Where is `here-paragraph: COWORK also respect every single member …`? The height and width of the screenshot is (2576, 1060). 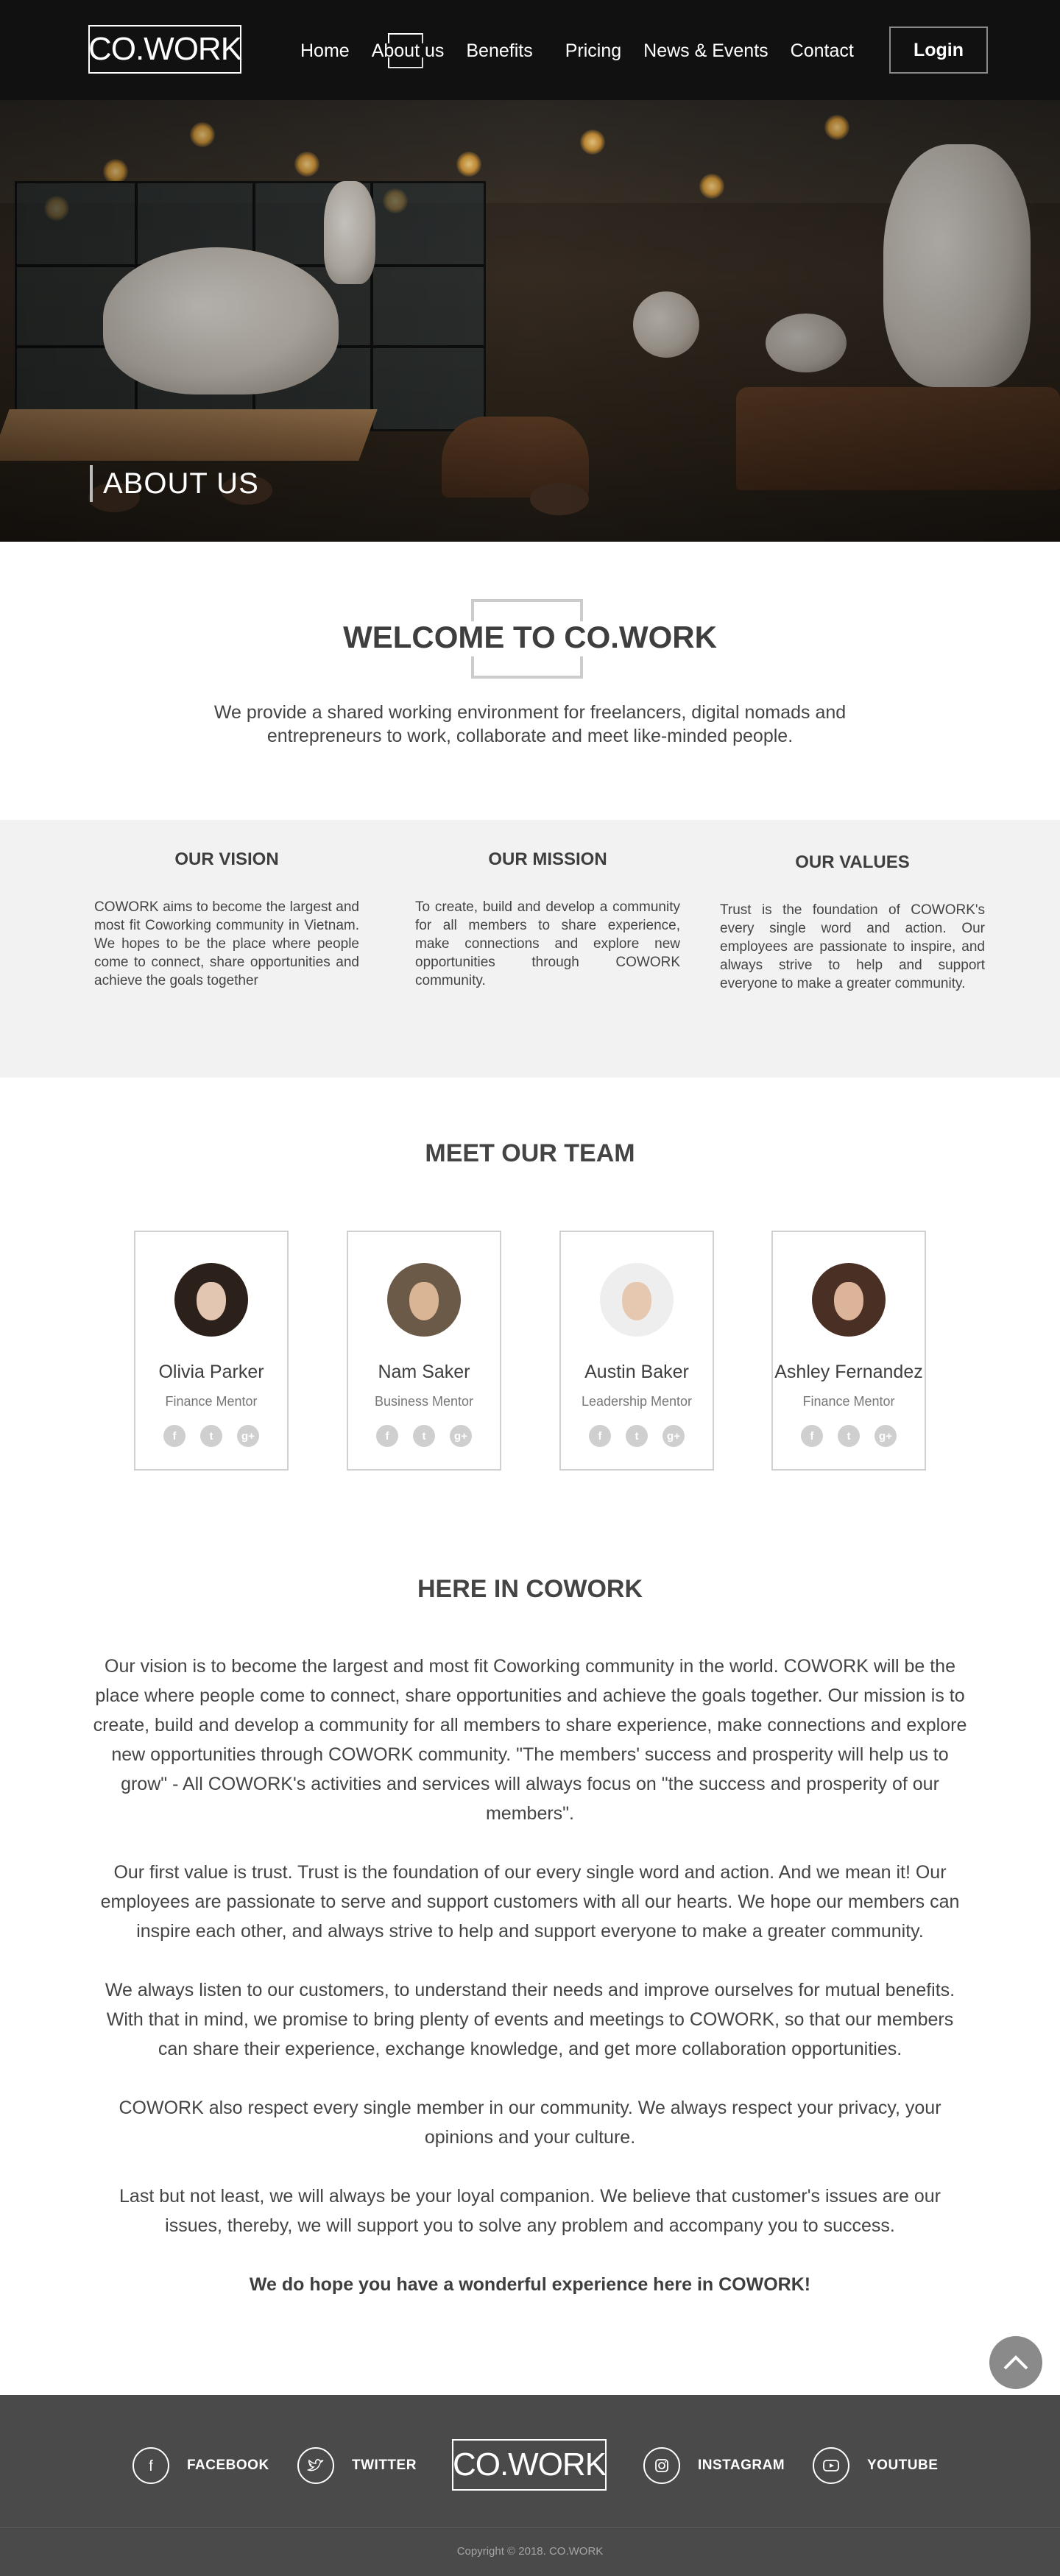 here-paragraph: COWORK also respect every single member … is located at coordinates (530, 2123).